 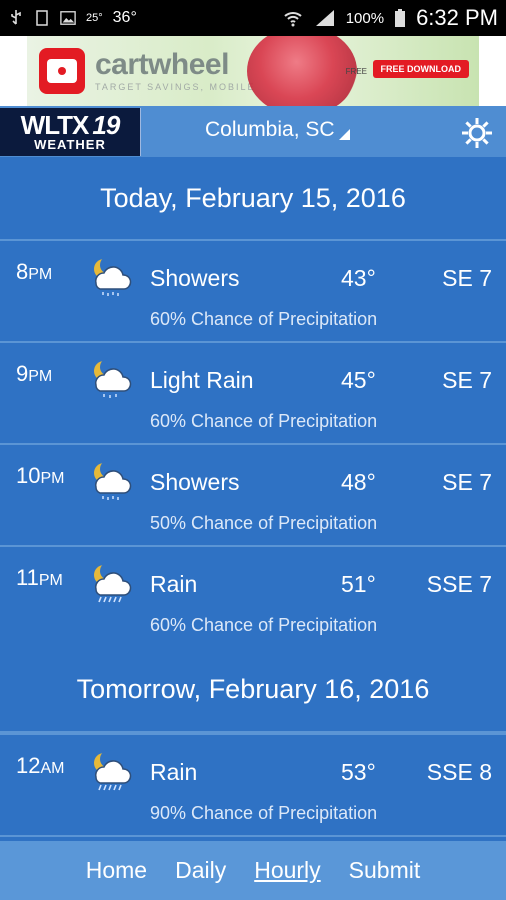 What do you see at coordinates (113, 378) in the screenshot?
I see `night-light-rain-icon` at bounding box center [113, 378].